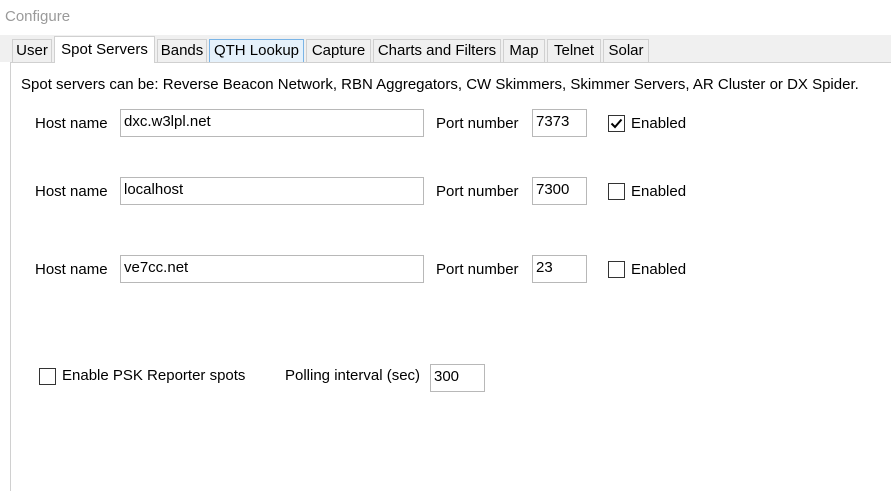 This screenshot has width=891, height=491. Describe the element at coordinates (154, 375) in the screenshot. I see `enable-psk-reporter-label: Enable PSK Reporter spots` at that location.